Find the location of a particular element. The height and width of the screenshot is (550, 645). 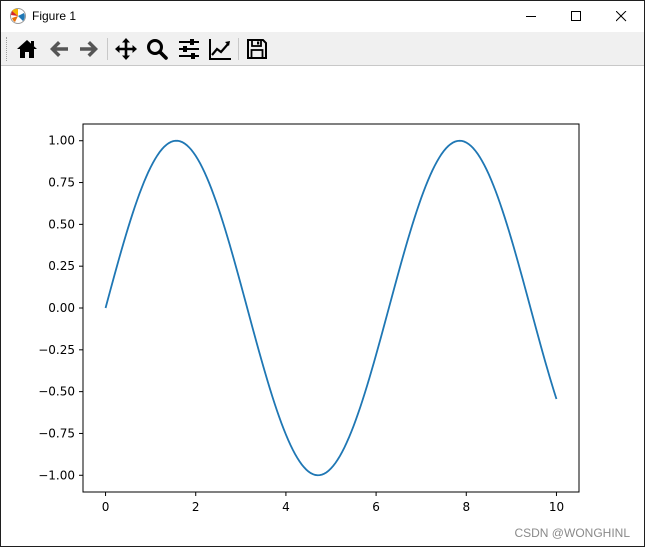

x-tick-label: 4 is located at coordinates (286, 507).